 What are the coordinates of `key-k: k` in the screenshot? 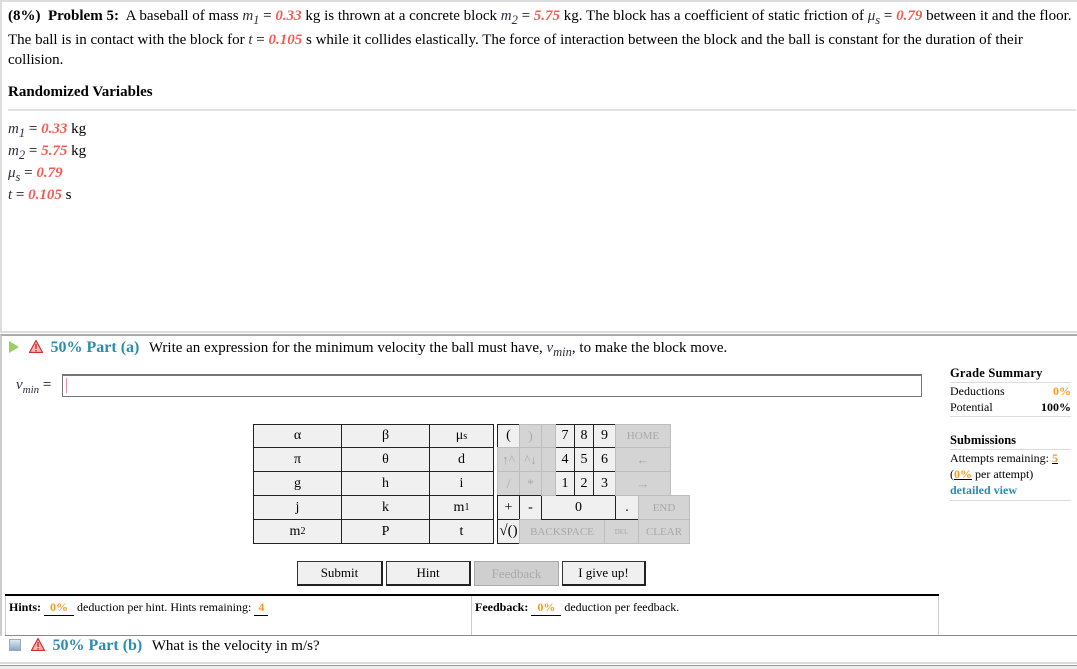 It's located at (385, 507).